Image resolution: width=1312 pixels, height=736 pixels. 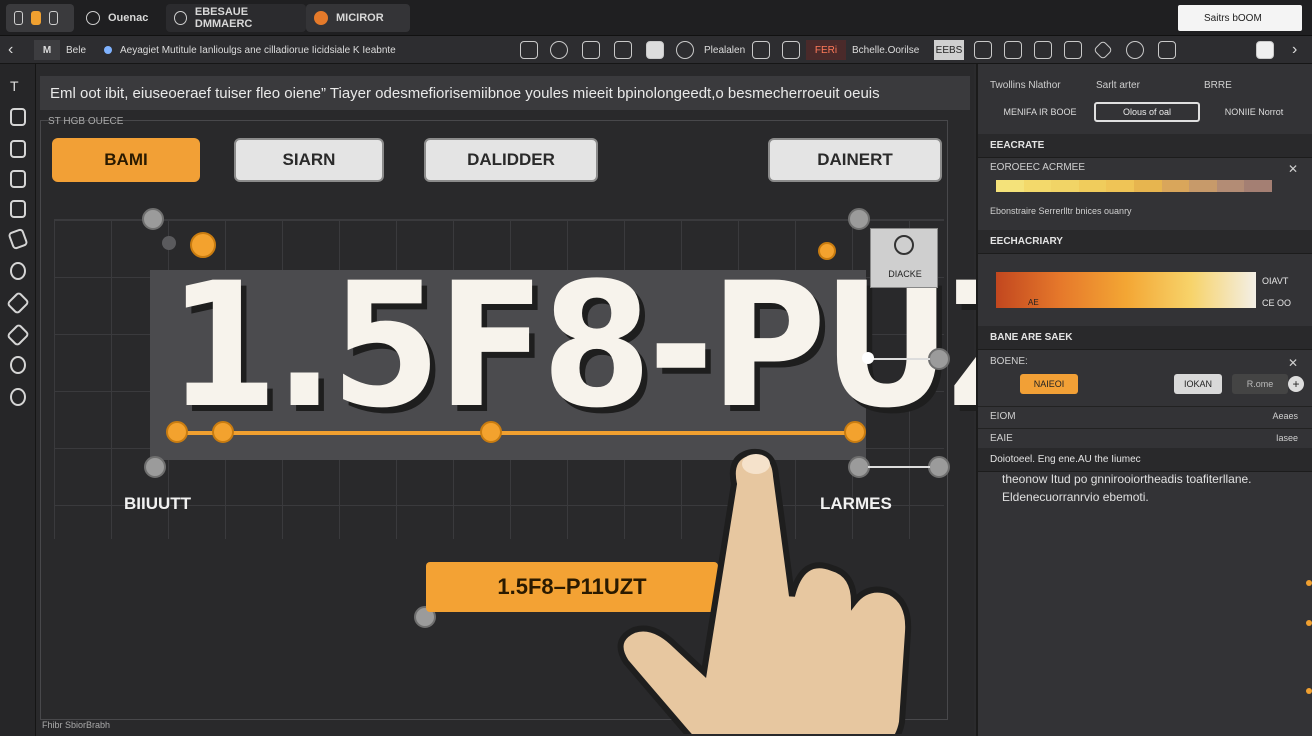 I want to click on play-icon, so click(x=1265, y=50).